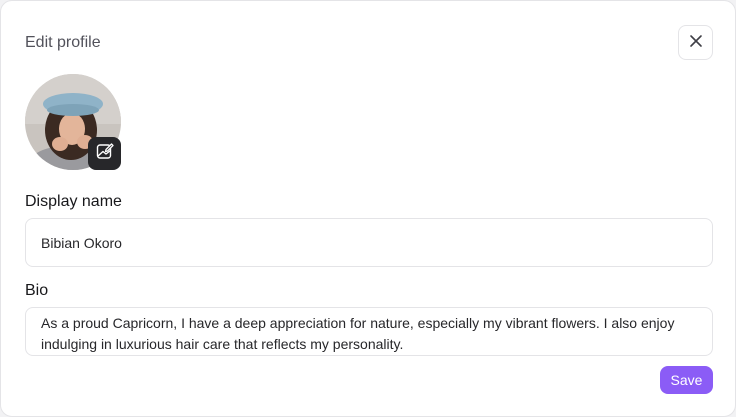  I want to click on close-icon, so click(696, 42).